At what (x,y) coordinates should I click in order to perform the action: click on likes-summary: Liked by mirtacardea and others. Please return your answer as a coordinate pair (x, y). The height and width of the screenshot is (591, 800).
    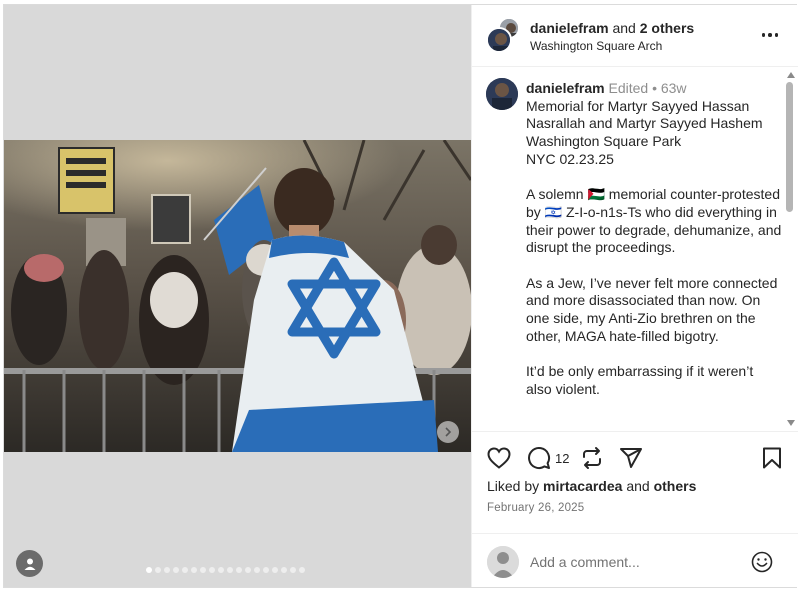
    Looking at the image, I should click on (591, 486).